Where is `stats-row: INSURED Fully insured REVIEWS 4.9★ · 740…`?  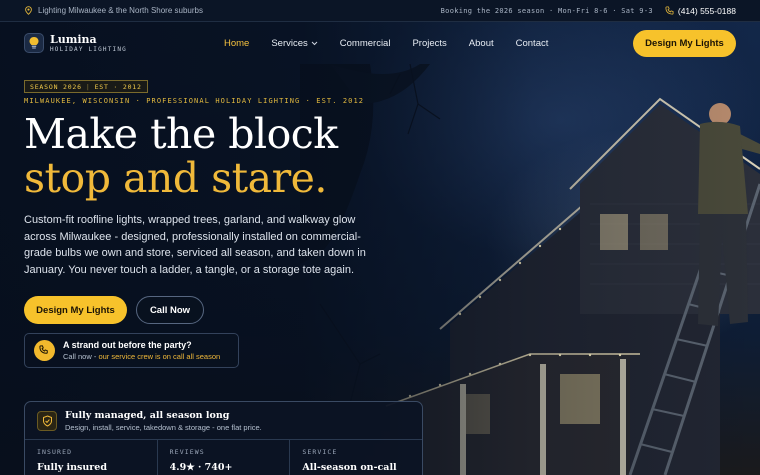 stats-row: INSURED Fully insured REVIEWS 4.9★ · 740… is located at coordinates (223, 457).